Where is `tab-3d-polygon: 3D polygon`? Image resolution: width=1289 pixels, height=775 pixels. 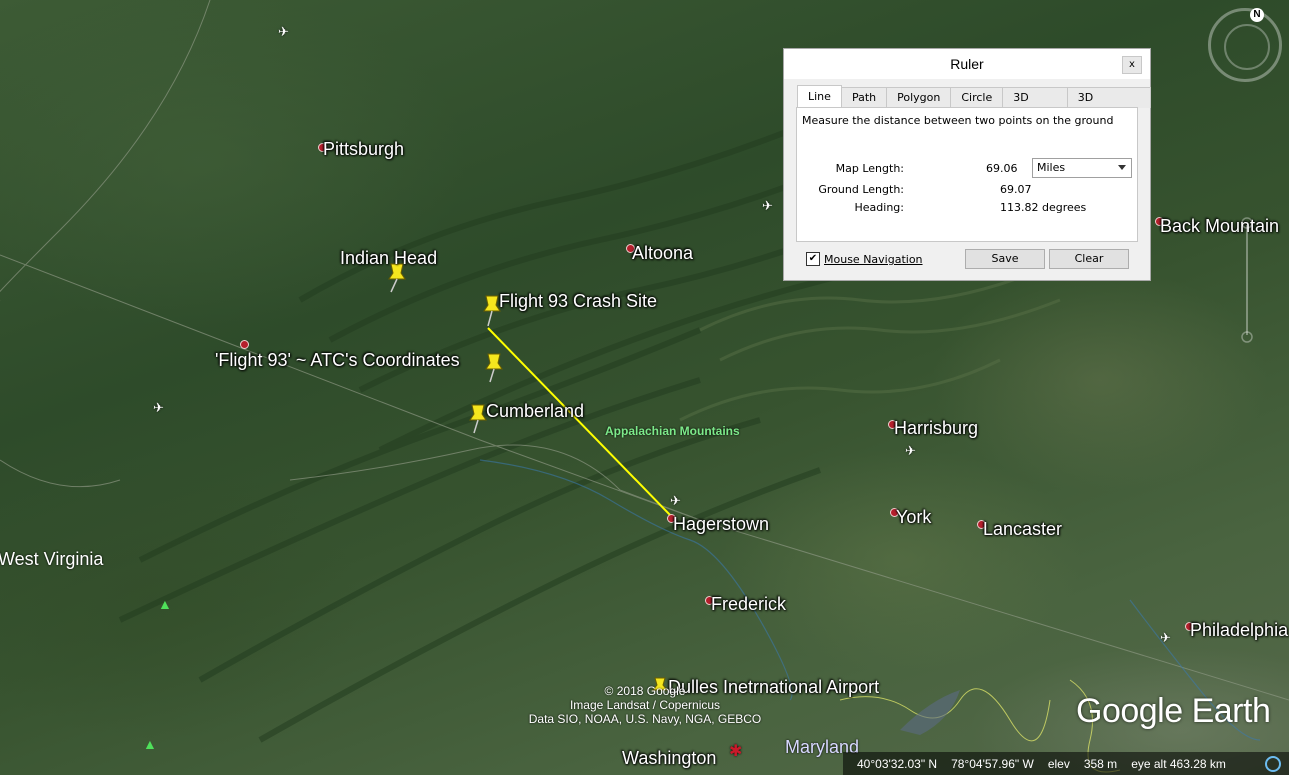 tab-3d-polygon: 3D polygon is located at coordinates (1108, 105).